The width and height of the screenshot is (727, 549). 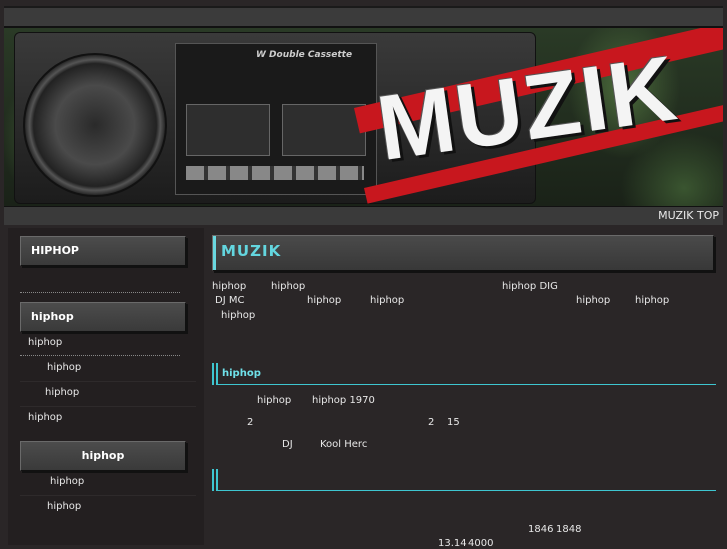 What do you see at coordinates (241, 373) in the screenshot?
I see `section-heading-label: hiphop` at bounding box center [241, 373].